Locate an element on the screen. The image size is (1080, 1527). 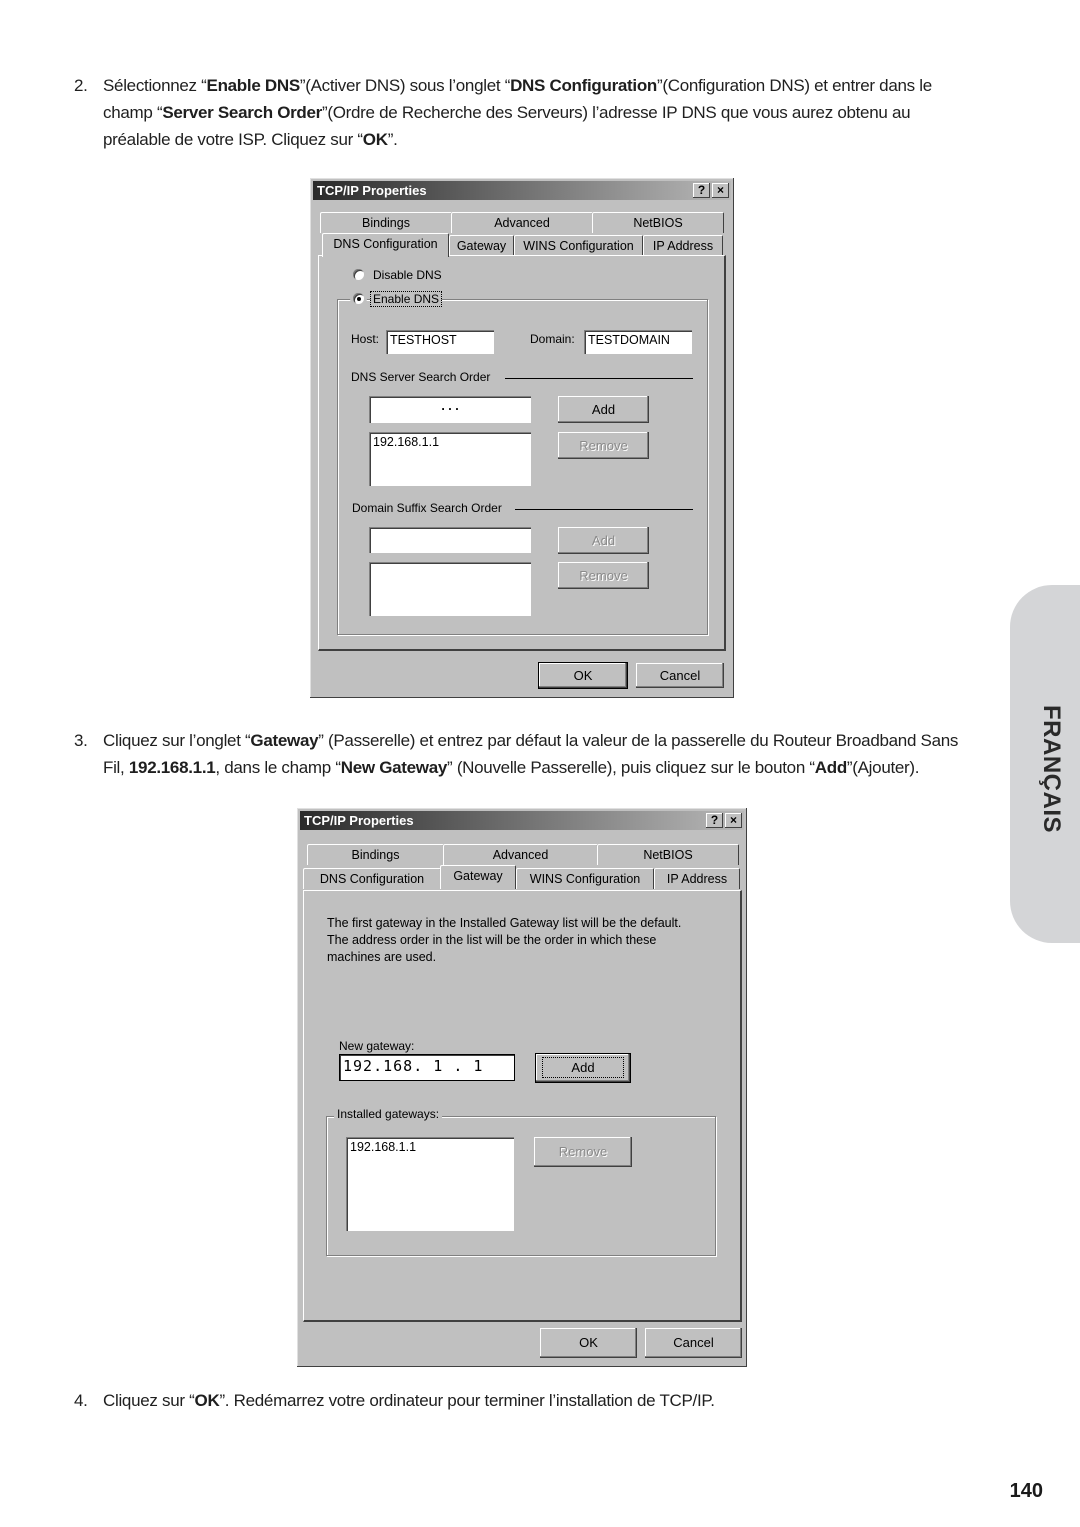
emphasis-text: Server Search Order is located at coordinates (242, 112).